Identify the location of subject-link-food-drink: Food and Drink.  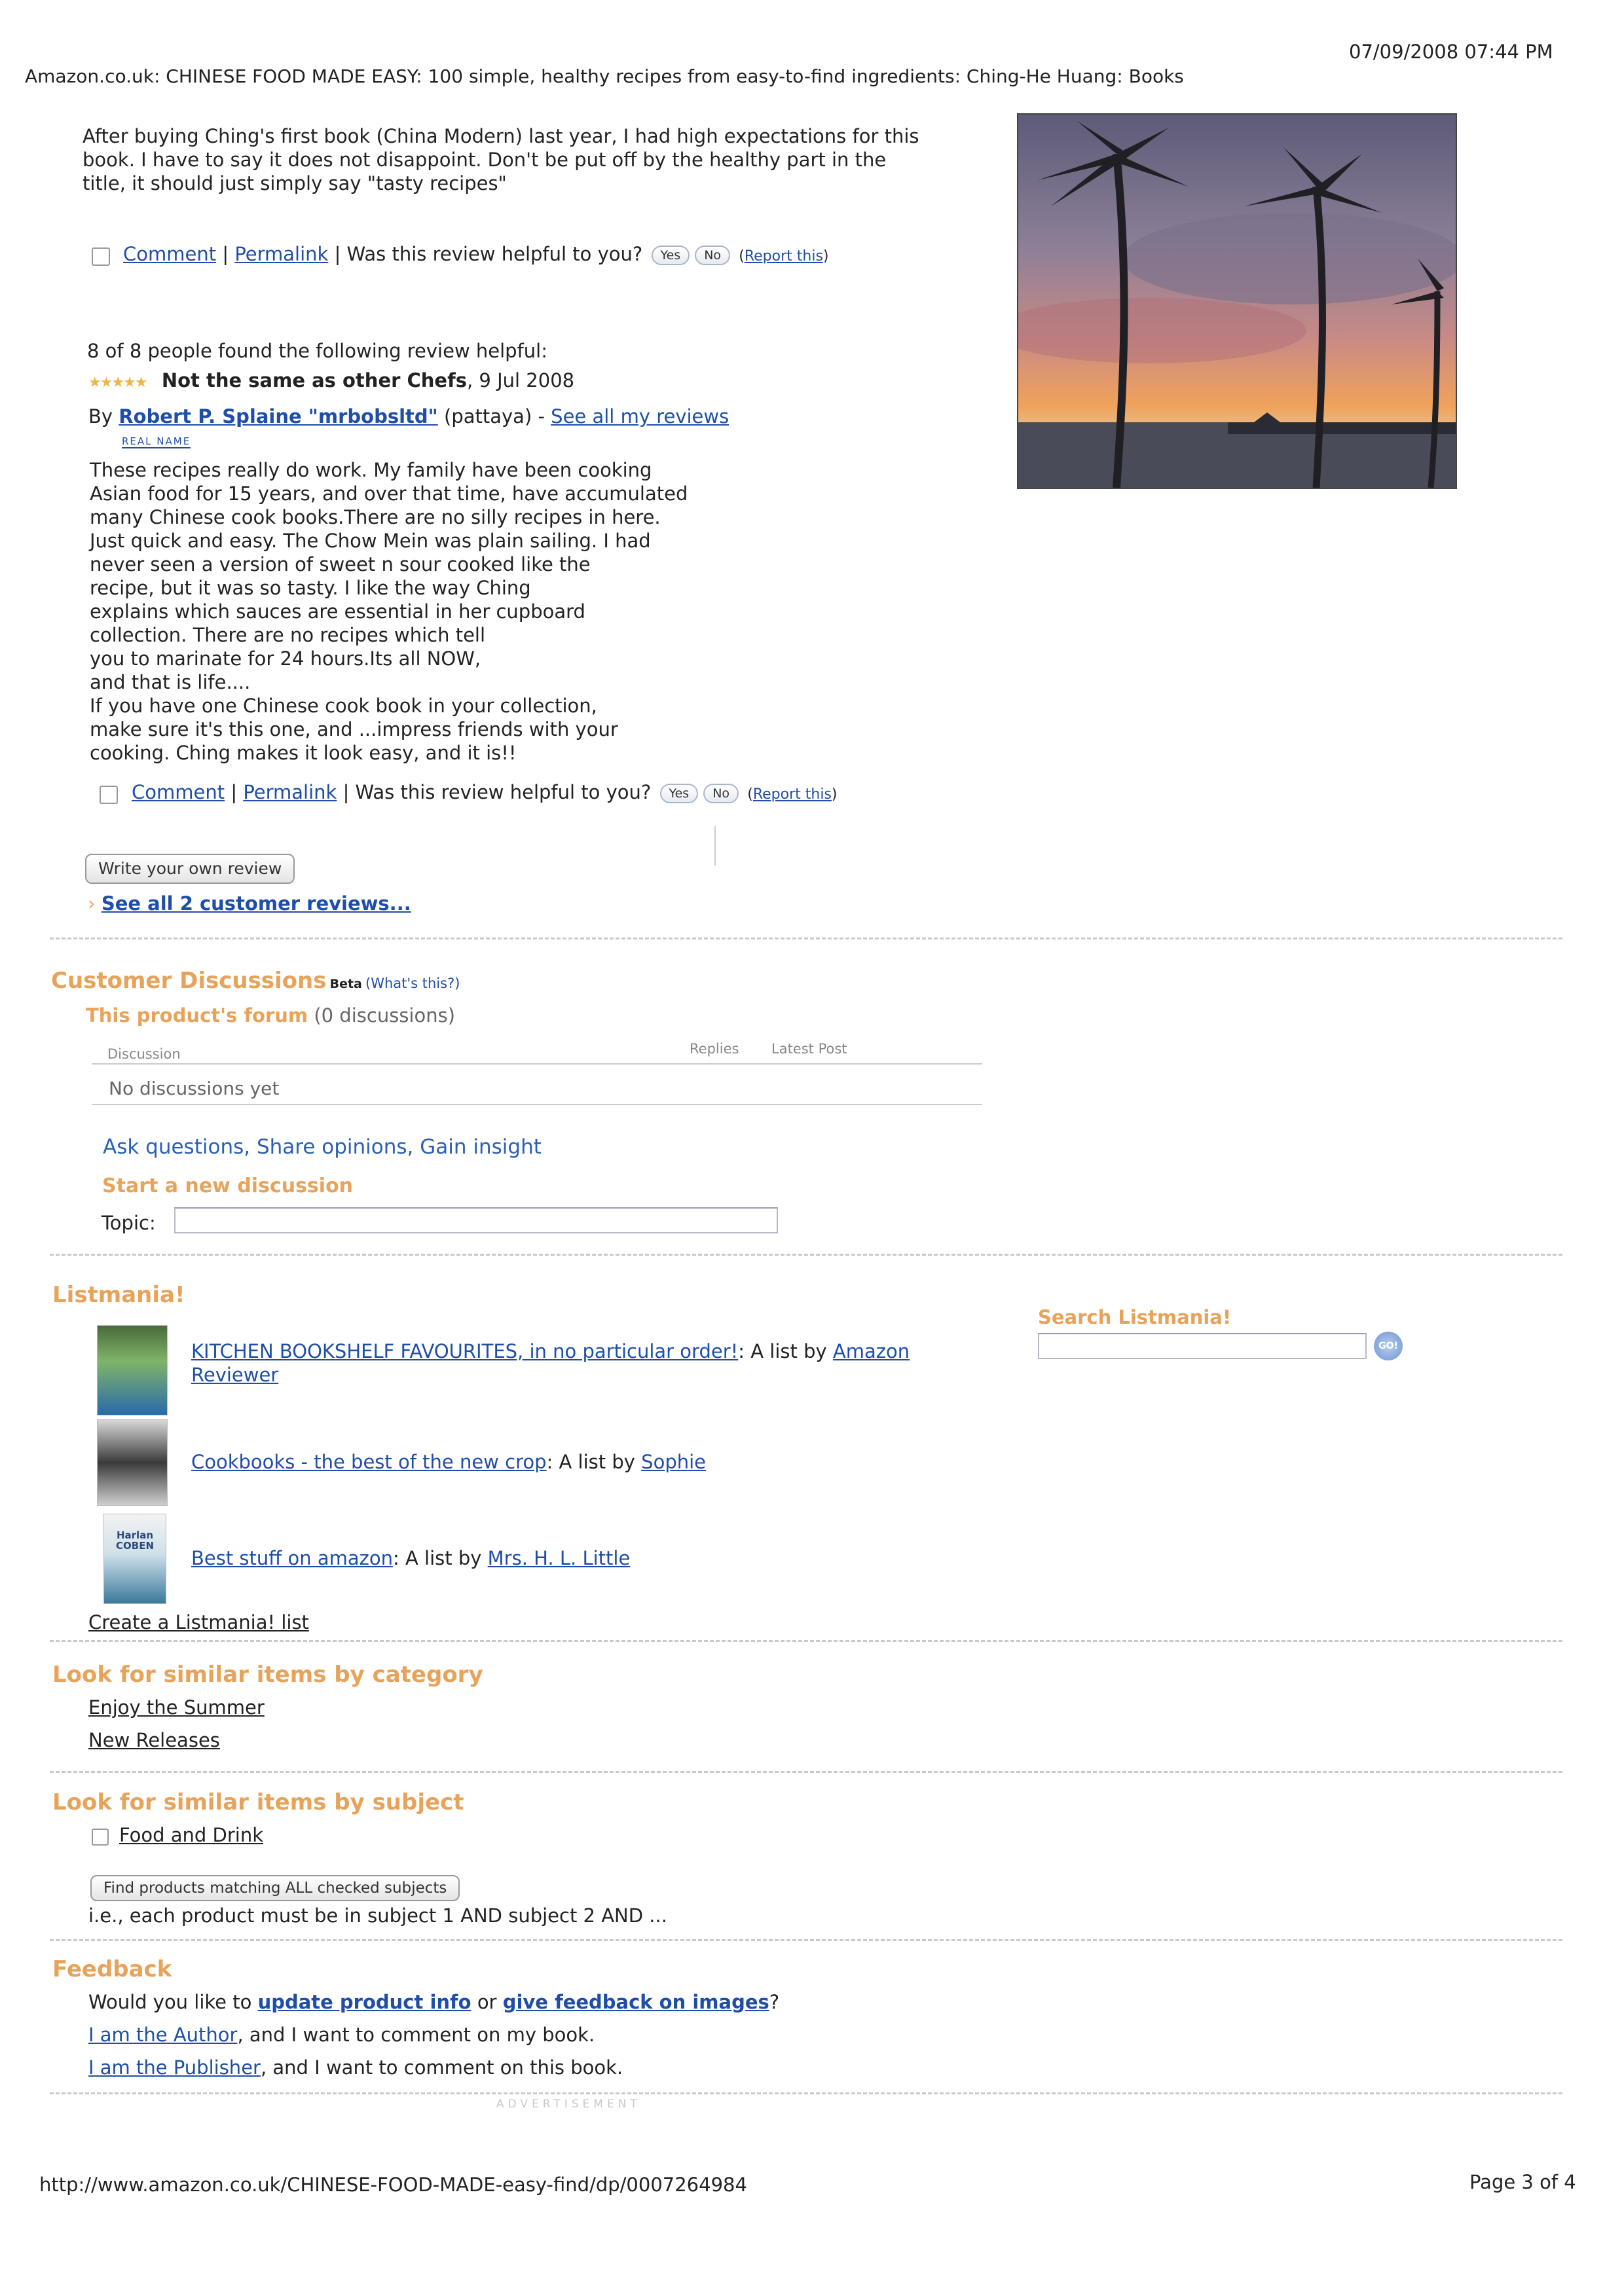
(191, 1835).